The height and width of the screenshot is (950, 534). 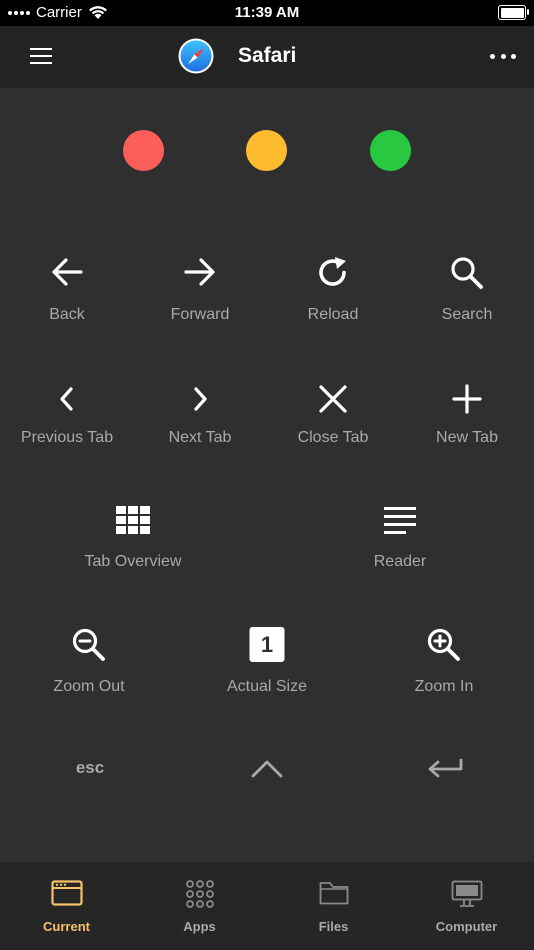 I want to click on arrow-left-icon, so click(x=67, y=272).